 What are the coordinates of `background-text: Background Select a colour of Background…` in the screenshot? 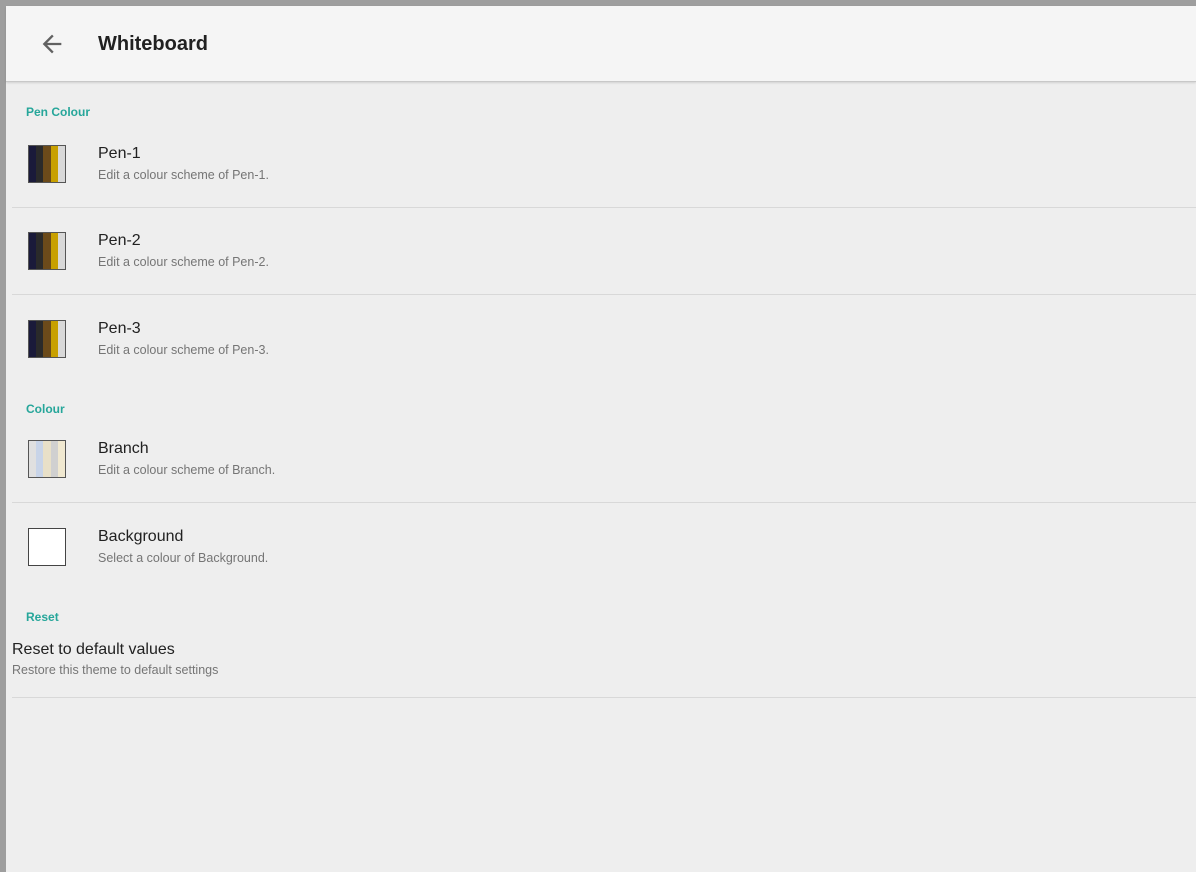 It's located at (183, 547).